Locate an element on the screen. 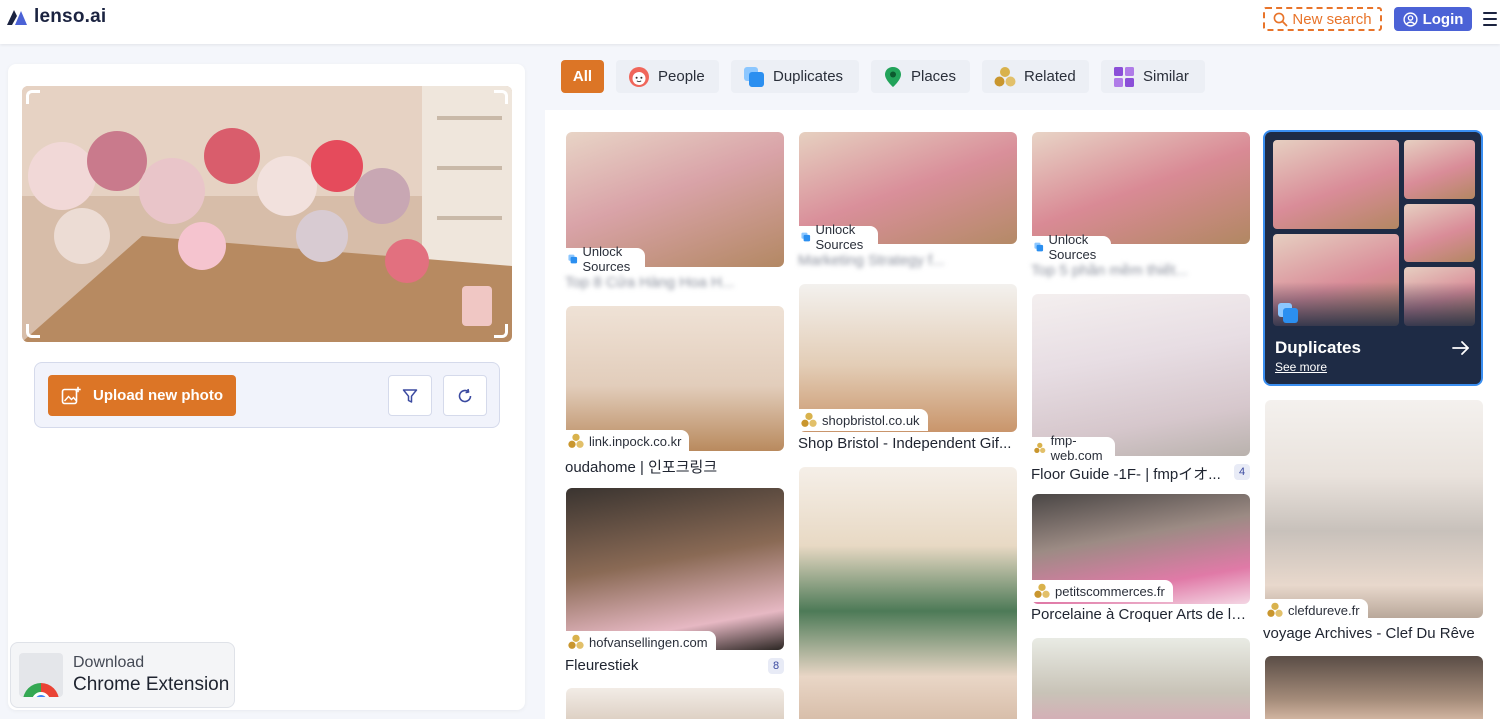  refresh-icon is located at coordinates (465, 395).